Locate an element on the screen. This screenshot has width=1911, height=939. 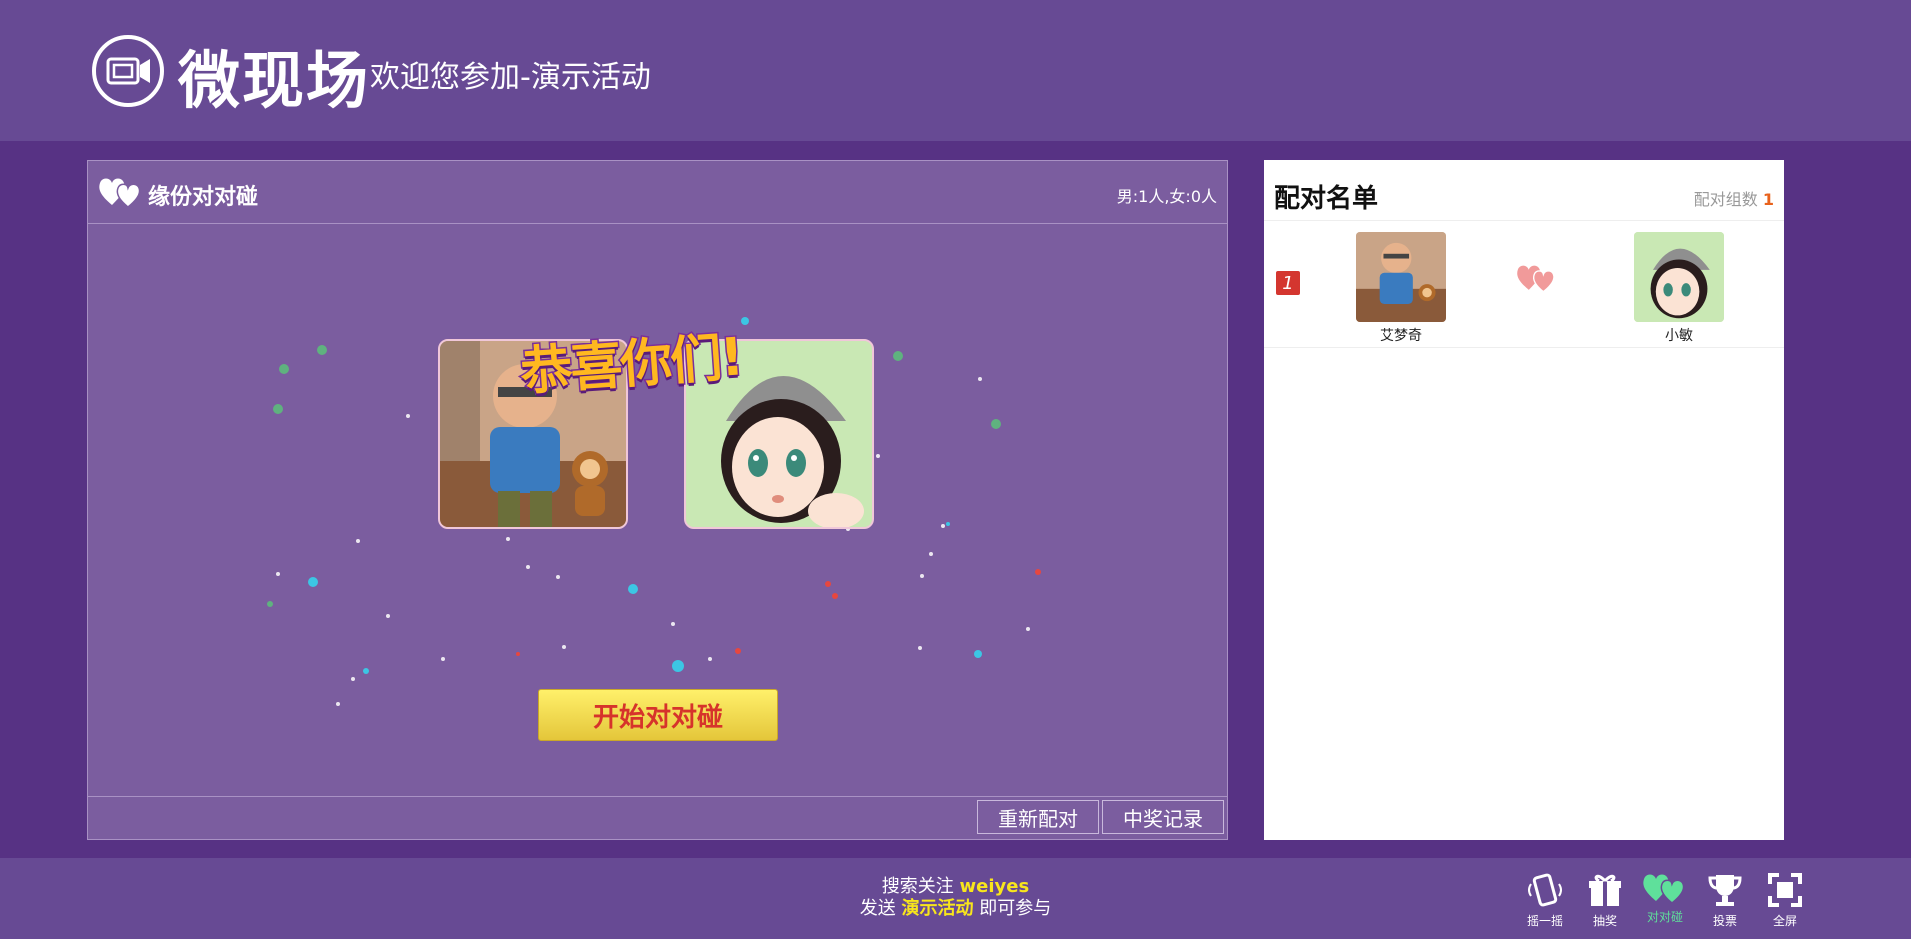
gift-icon is located at coordinates (1605, 890).